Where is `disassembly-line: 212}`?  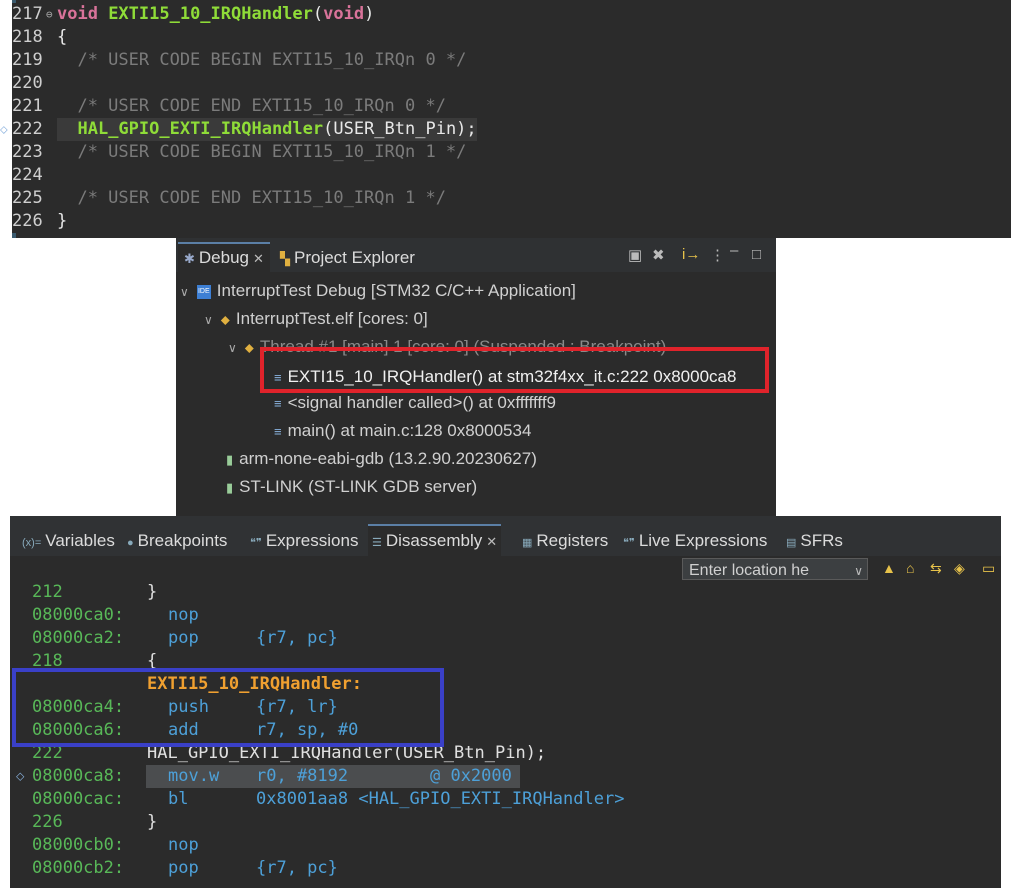
disassembly-line: 212} is located at coordinates (505, 592).